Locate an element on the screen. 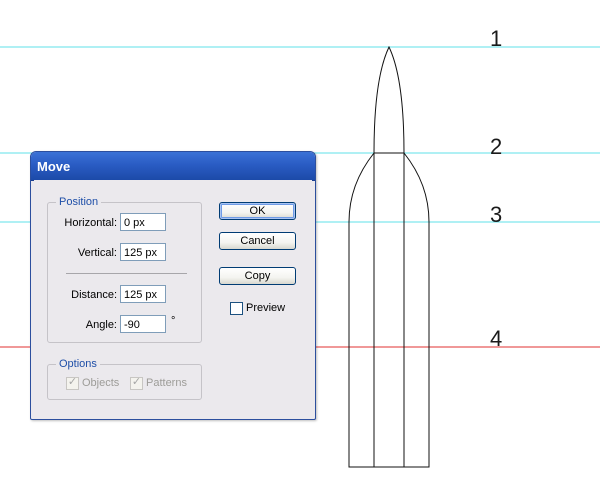 Image resolution: width=600 pixels, height=494 pixels. angle-input: -90 is located at coordinates (143, 324).